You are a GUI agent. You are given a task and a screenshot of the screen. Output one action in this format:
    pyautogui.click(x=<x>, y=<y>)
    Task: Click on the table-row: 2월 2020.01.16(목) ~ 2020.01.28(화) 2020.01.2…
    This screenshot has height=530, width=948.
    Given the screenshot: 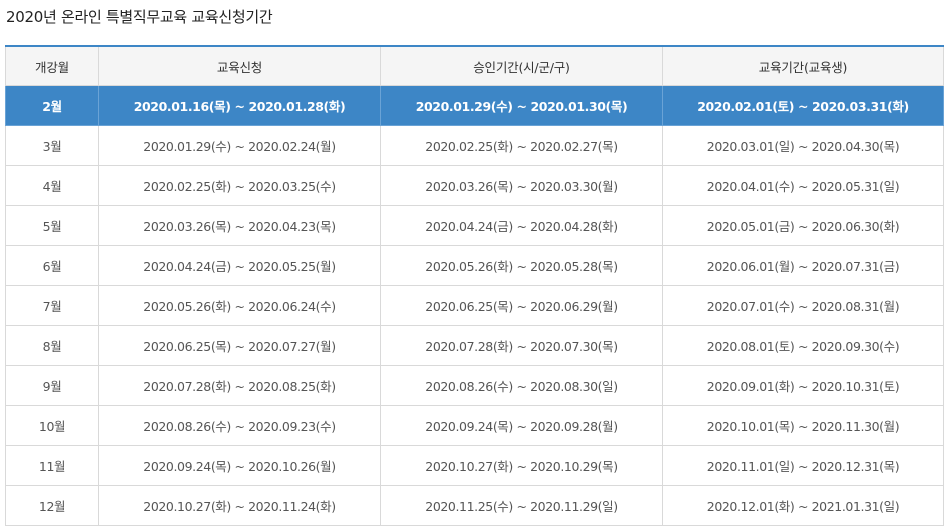 What is the action you would take?
    pyautogui.click(x=474, y=105)
    